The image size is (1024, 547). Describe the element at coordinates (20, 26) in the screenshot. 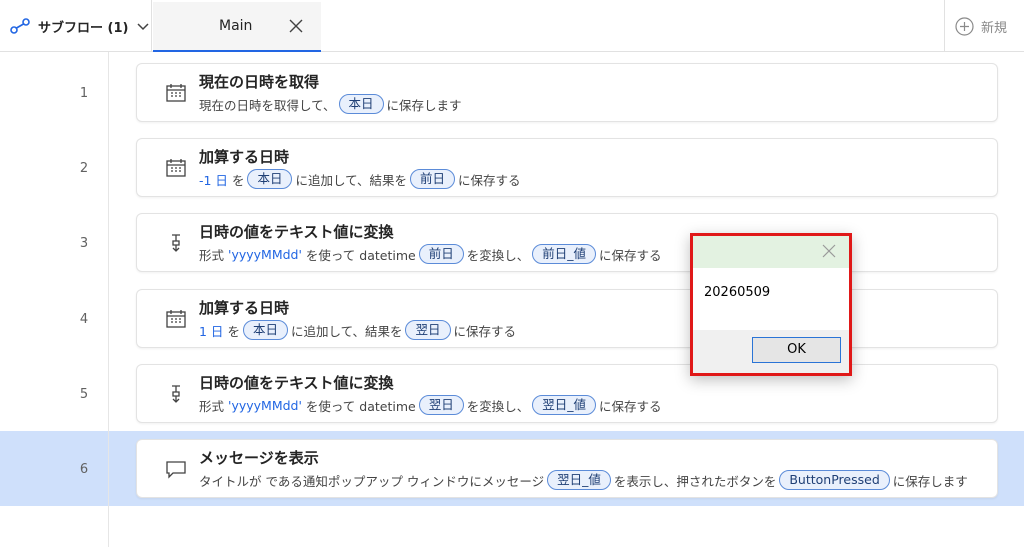

I see `subflow-icon` at that location.